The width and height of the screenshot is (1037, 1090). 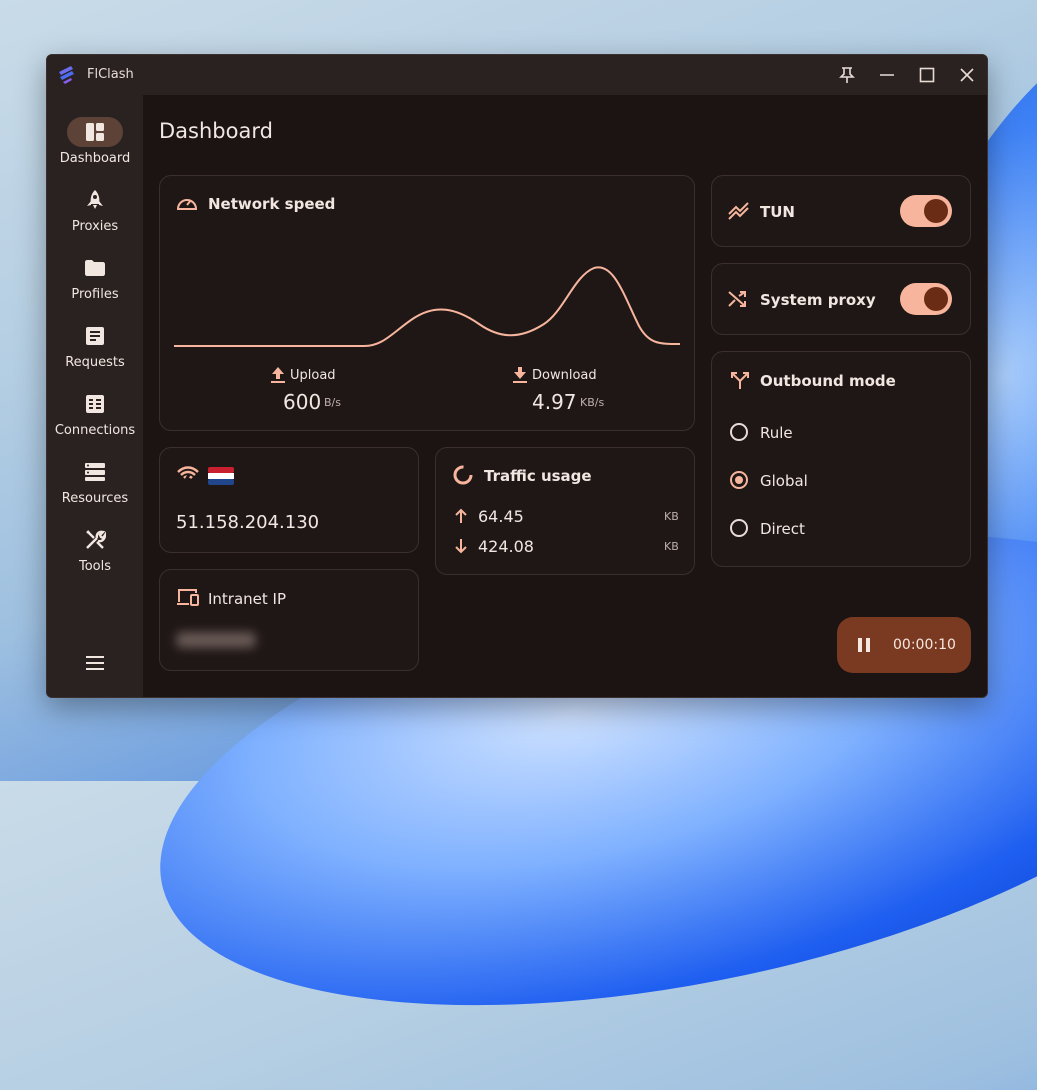 I want to click on timer-pause-button: 00:00:10, so click(x=904, y=645).